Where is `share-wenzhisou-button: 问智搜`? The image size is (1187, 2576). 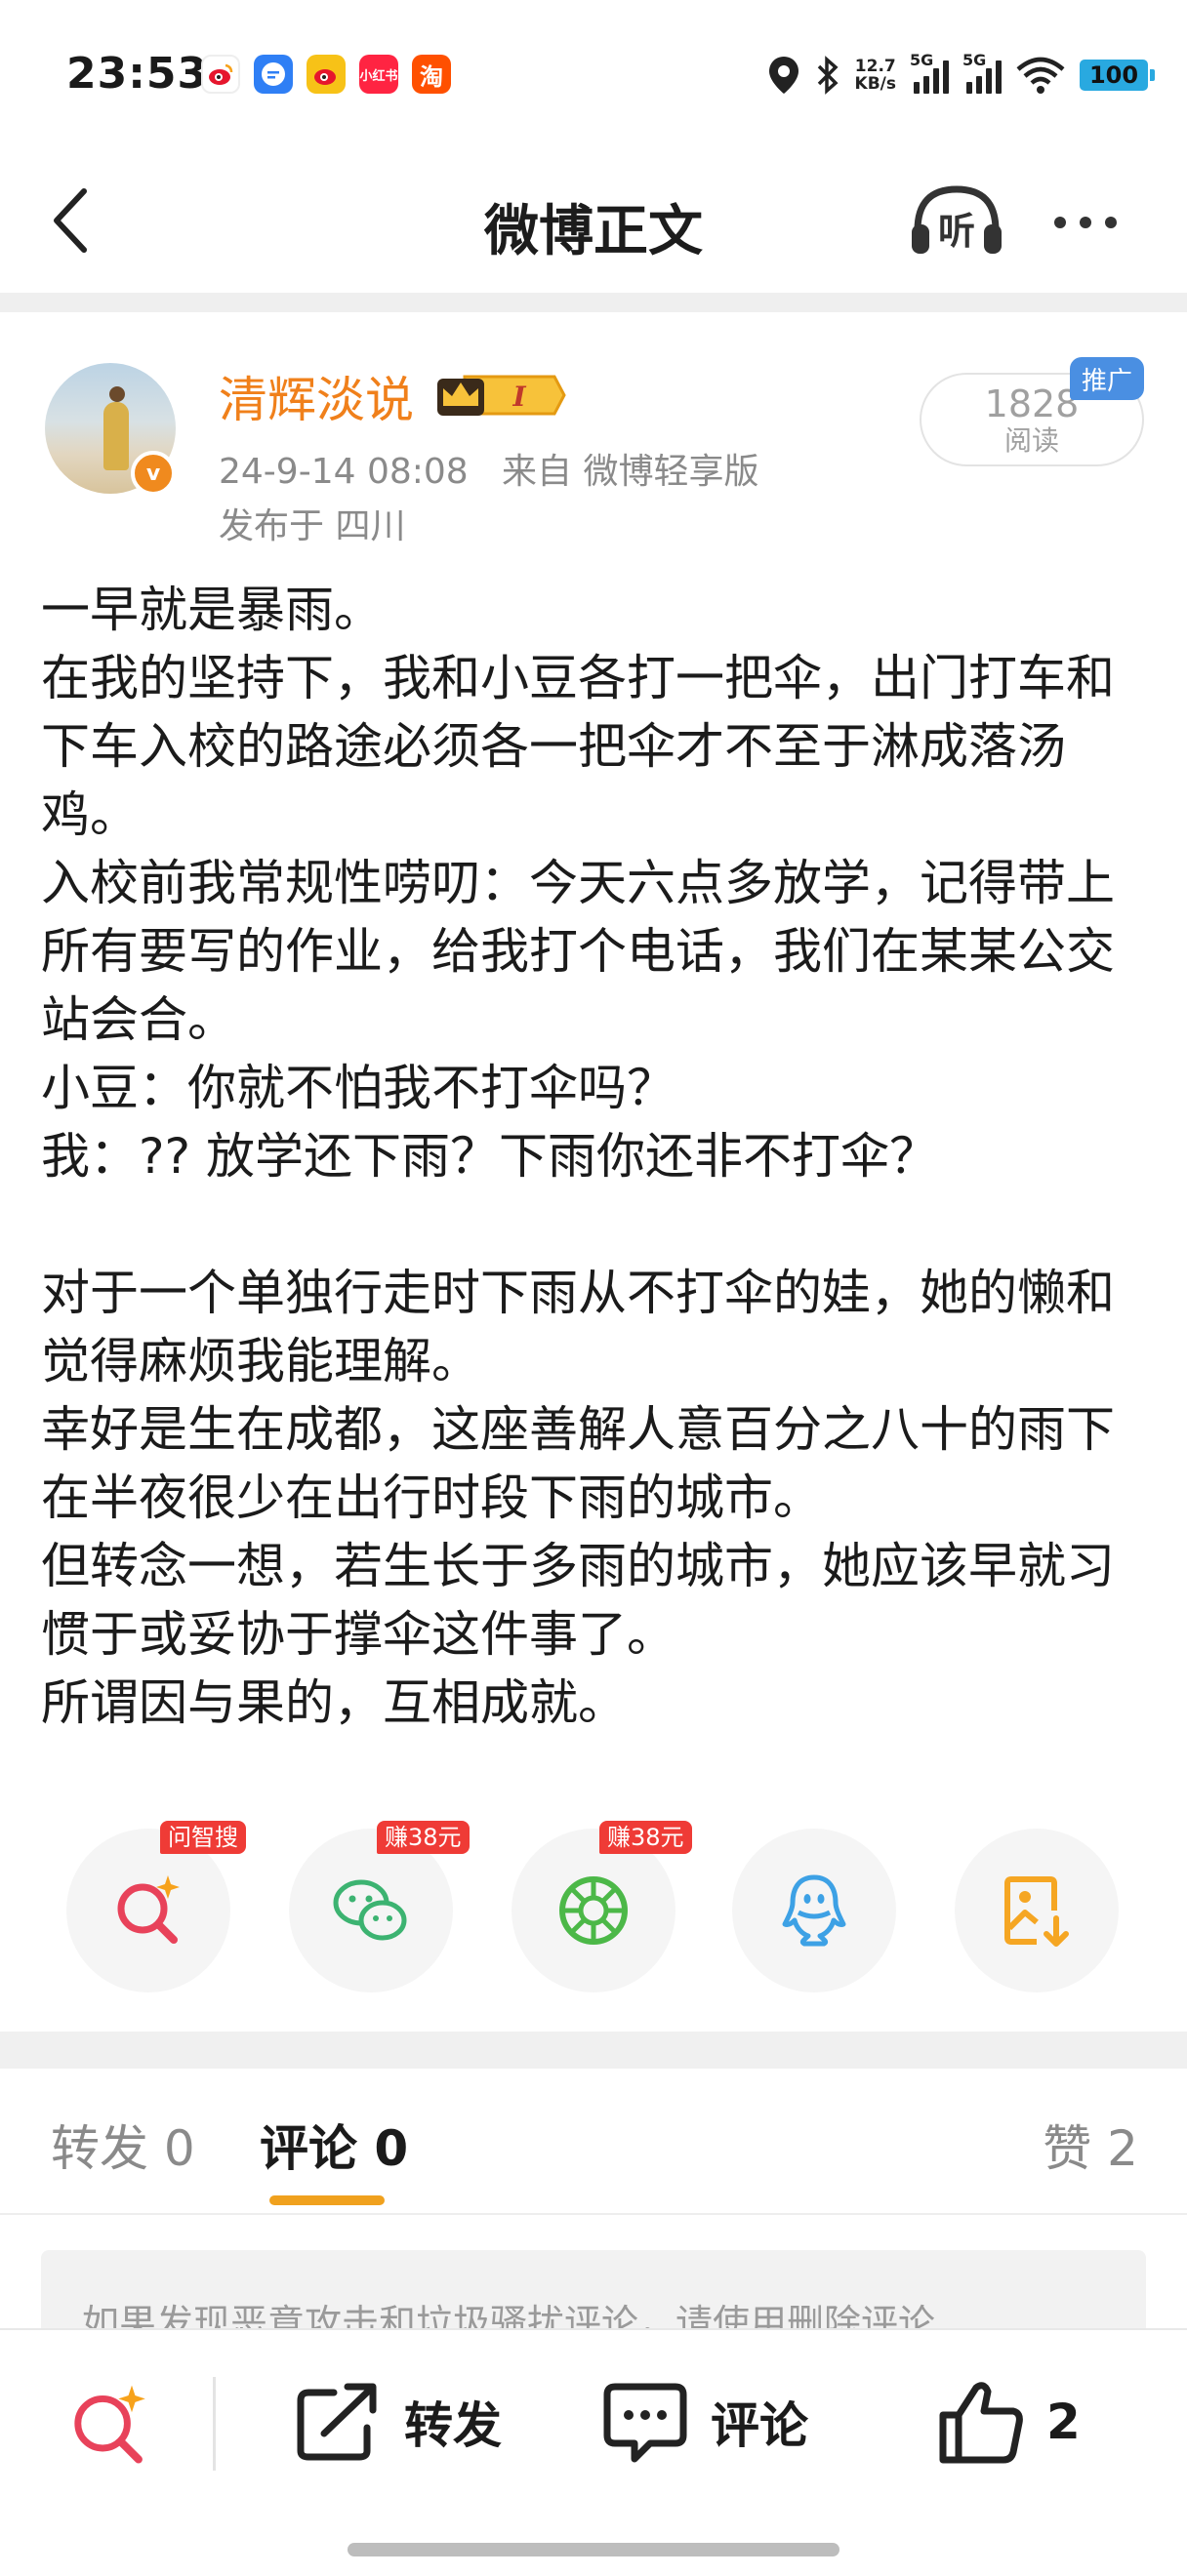
share-wenzhisou-button: 问智搜 is located at coordinates (156, 1906).